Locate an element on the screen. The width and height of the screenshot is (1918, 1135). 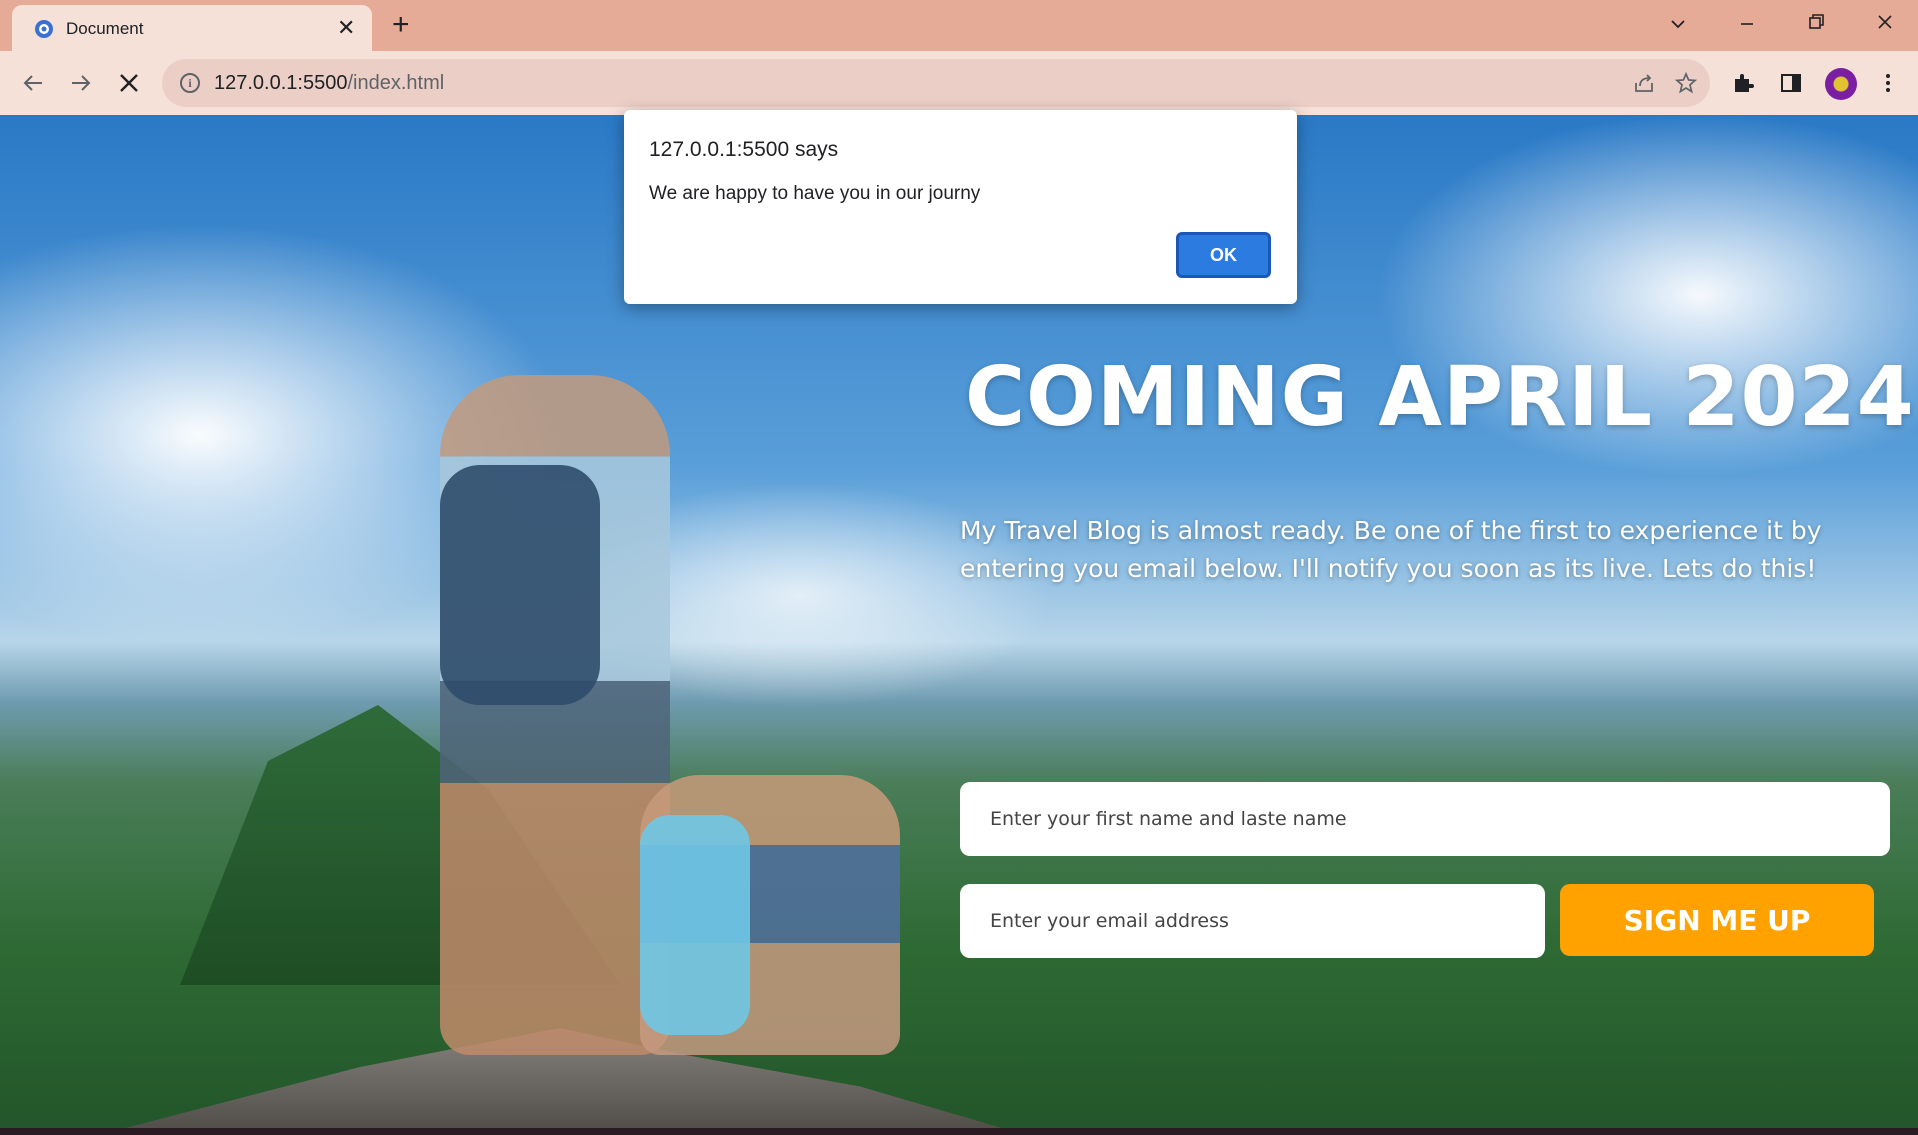
tab-close-icon: ✕ is located at coordinates (346, 28).